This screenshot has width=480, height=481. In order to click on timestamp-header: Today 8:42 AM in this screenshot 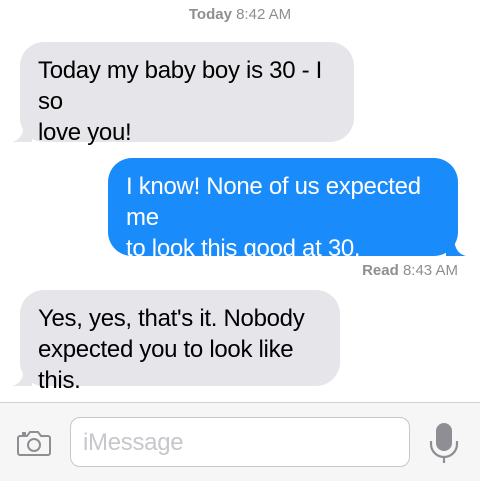, I will do `click(240, 14)`.